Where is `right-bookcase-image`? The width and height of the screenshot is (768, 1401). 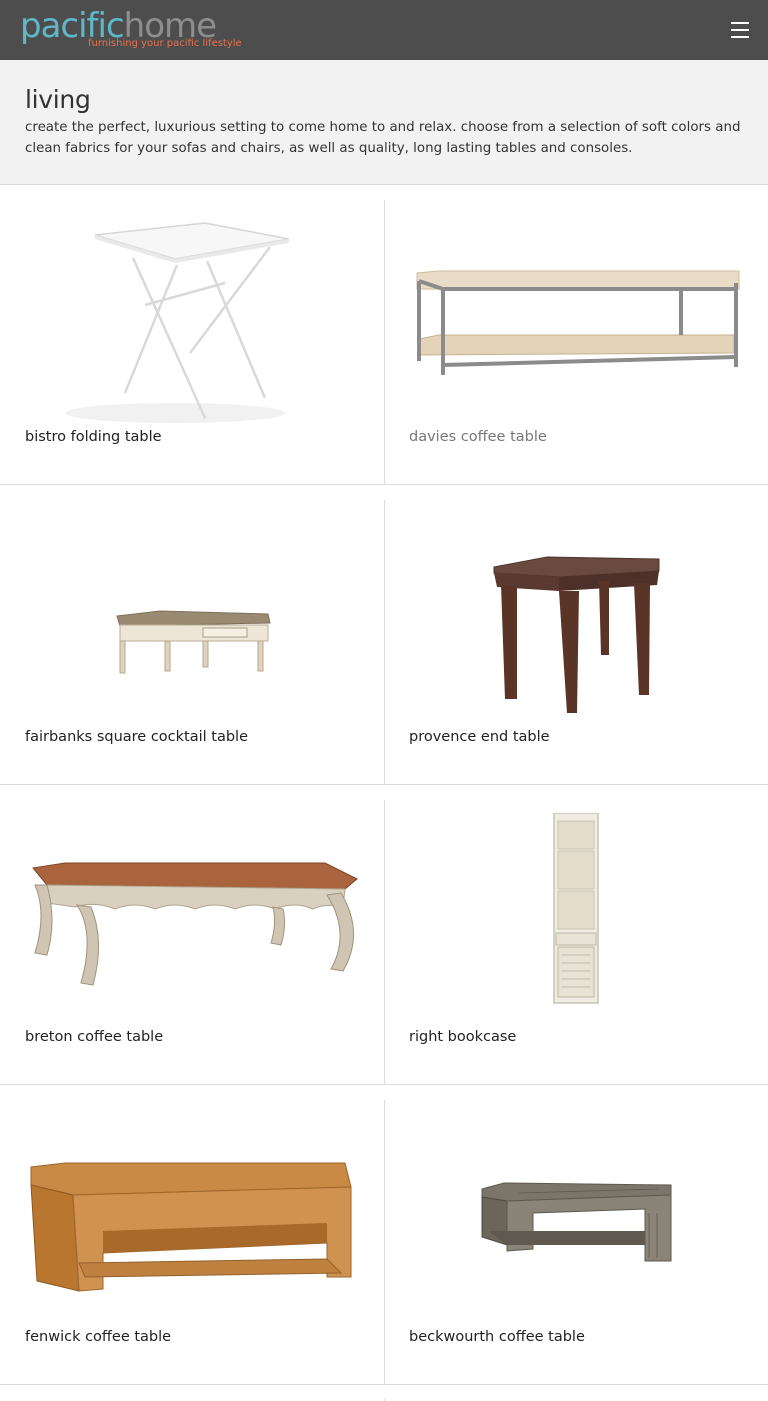 right-bookcase-image is located at coordinates (576, 920).